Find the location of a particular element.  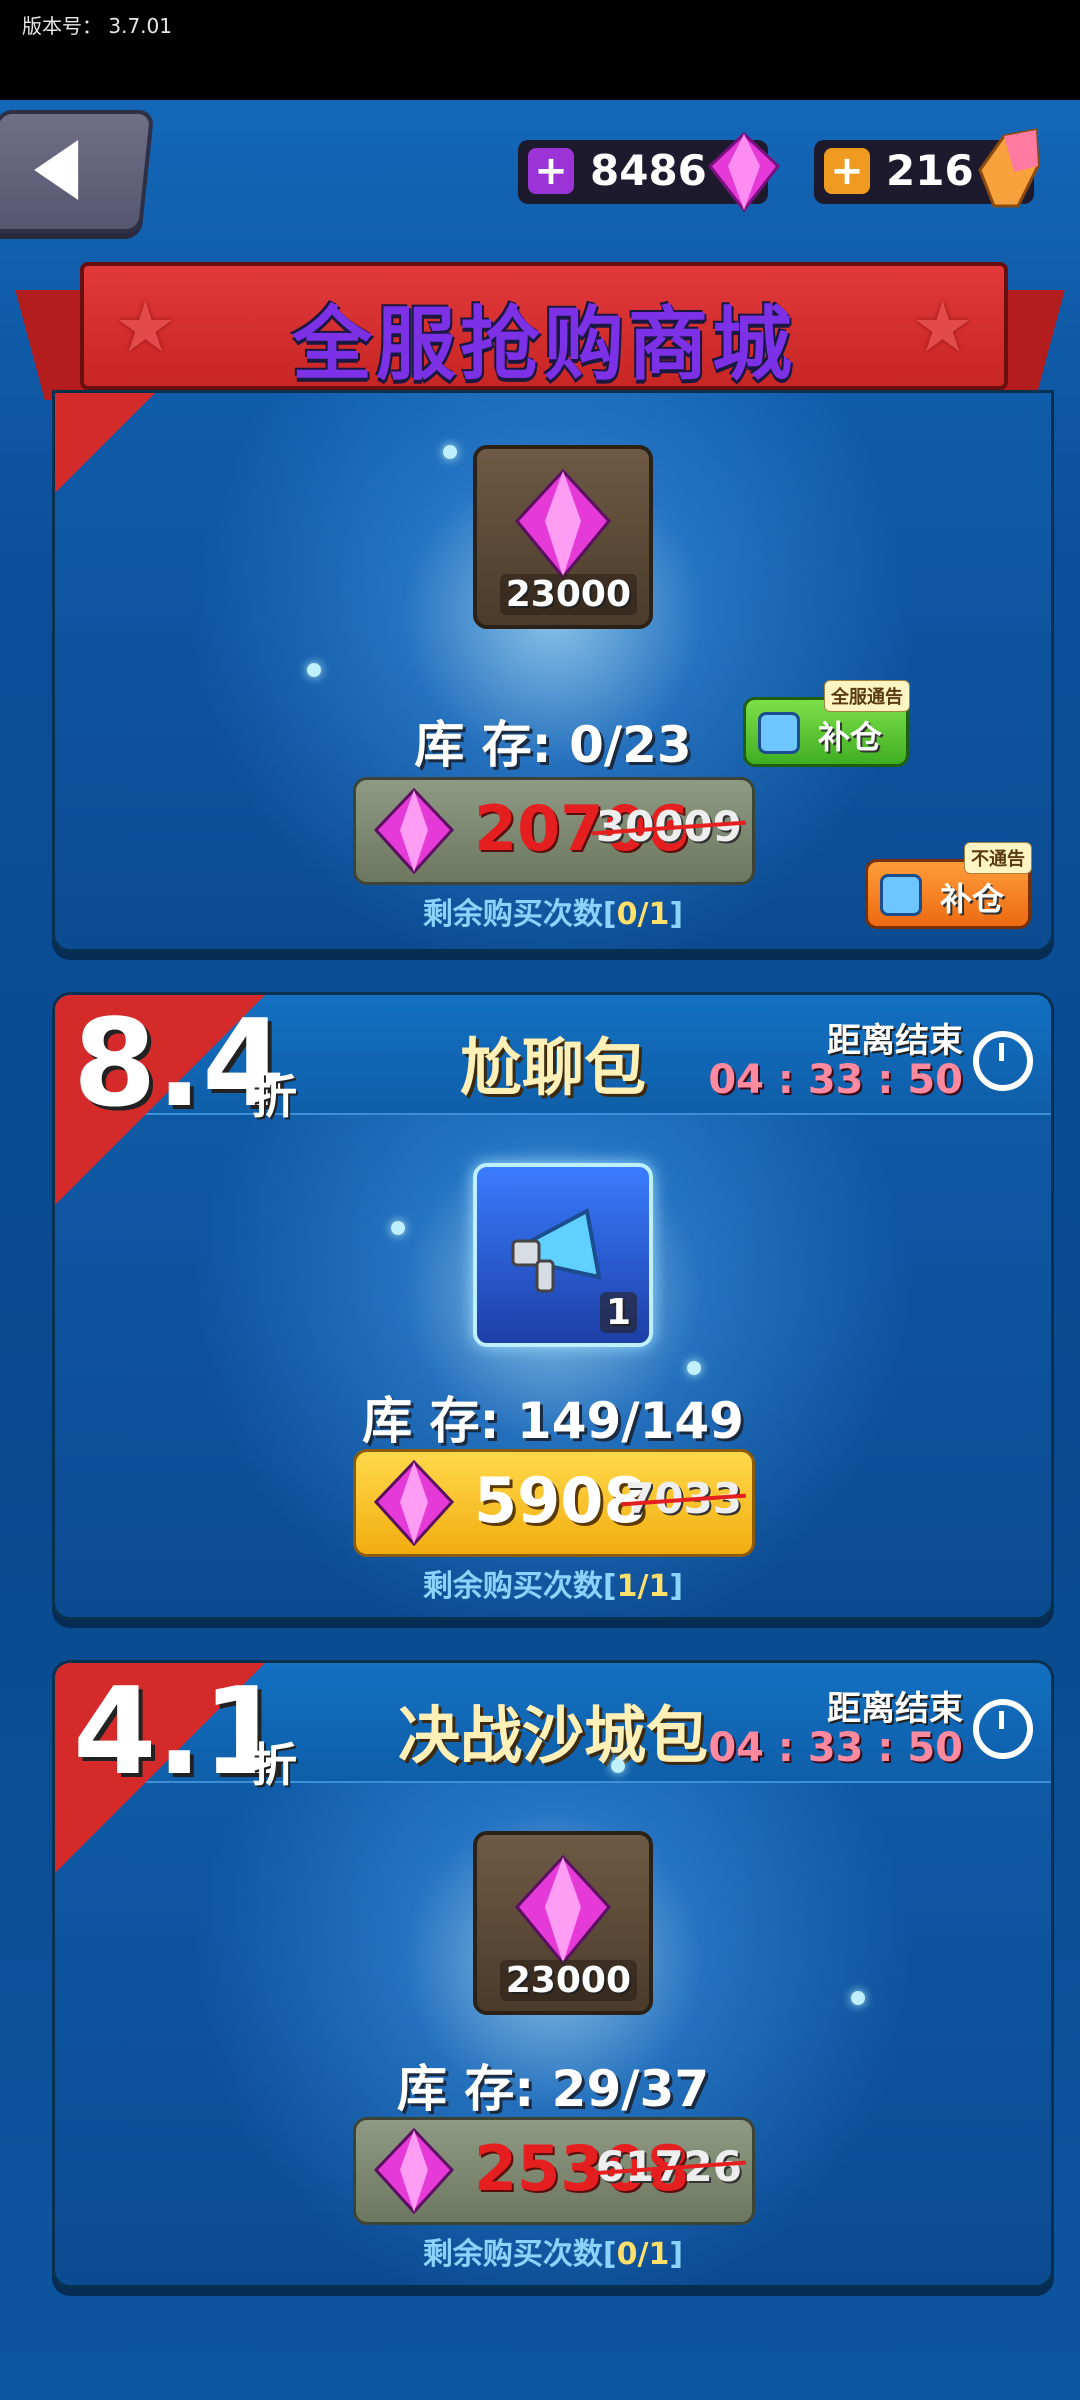

restock-global-button: 补仓 全服通告 is located at coordinates (826, 723).